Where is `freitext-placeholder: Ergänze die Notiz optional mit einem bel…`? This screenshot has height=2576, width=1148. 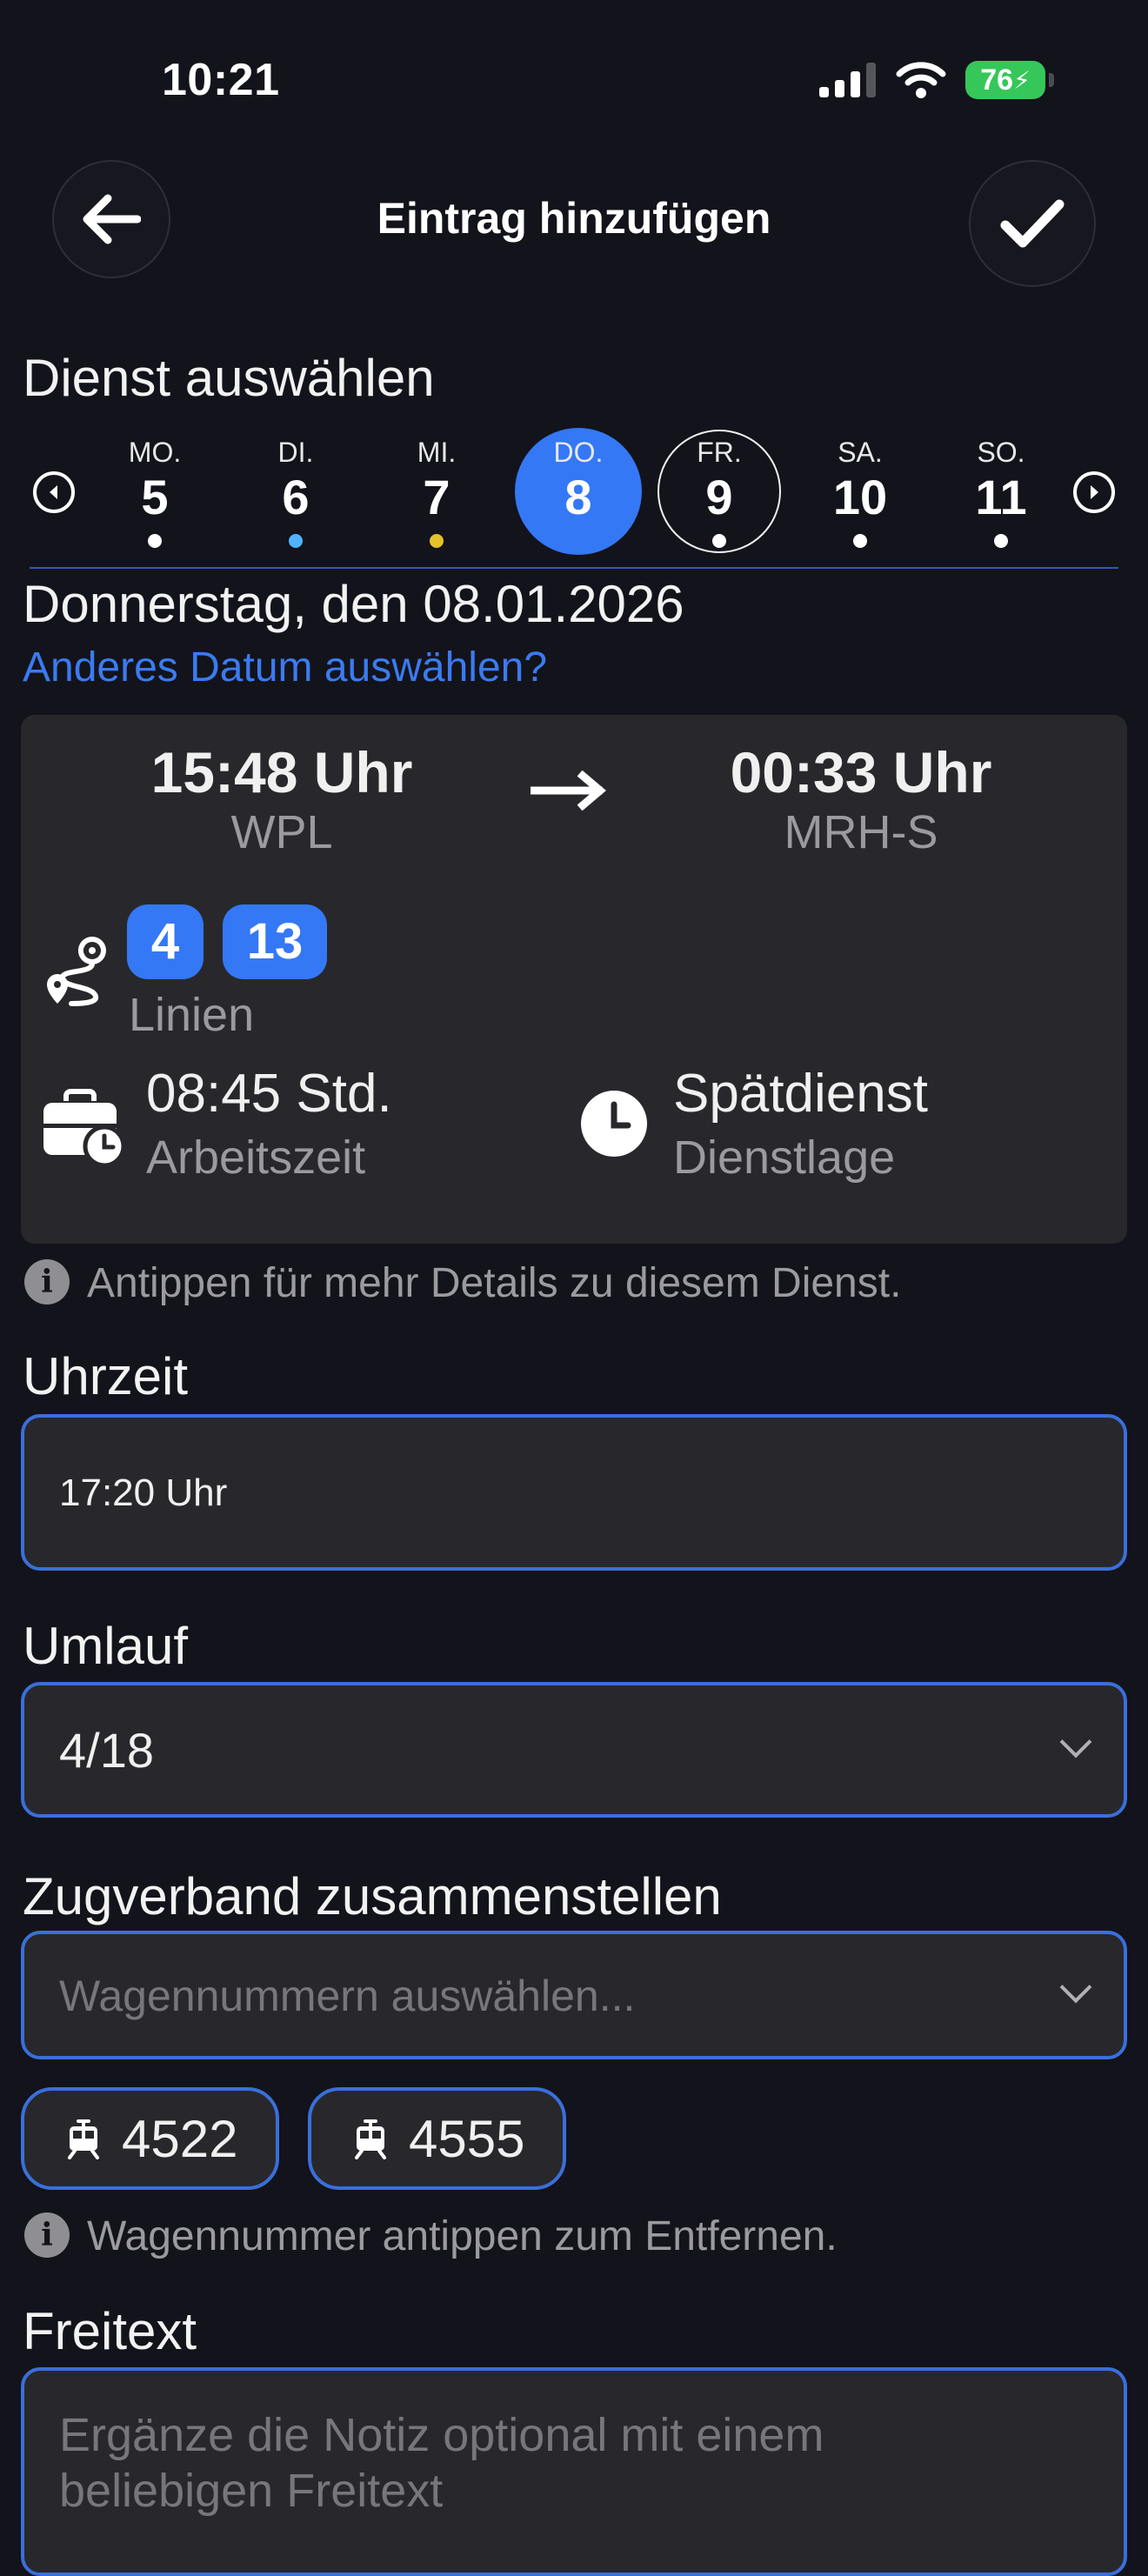 freitext-placeholder: Ergänze die Notiz optional mit einem bel… is located at coordinates (442, 2463).